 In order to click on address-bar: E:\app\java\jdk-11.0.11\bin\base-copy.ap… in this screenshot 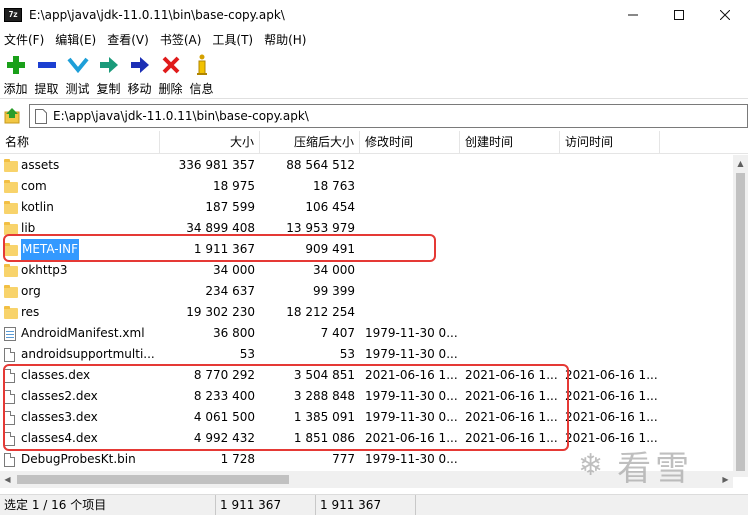, I will do `click(374, 115)`.